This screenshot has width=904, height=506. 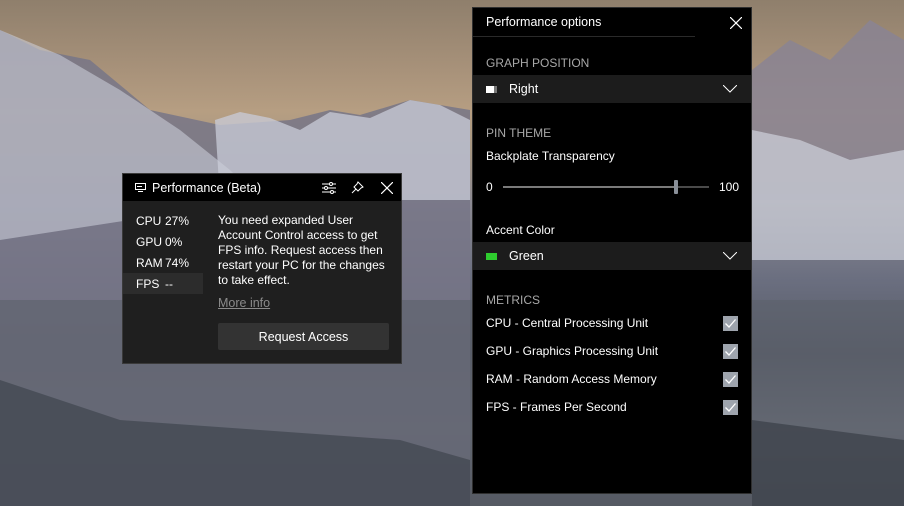 I want to click on color-swatch, so click(x=491, y=256).